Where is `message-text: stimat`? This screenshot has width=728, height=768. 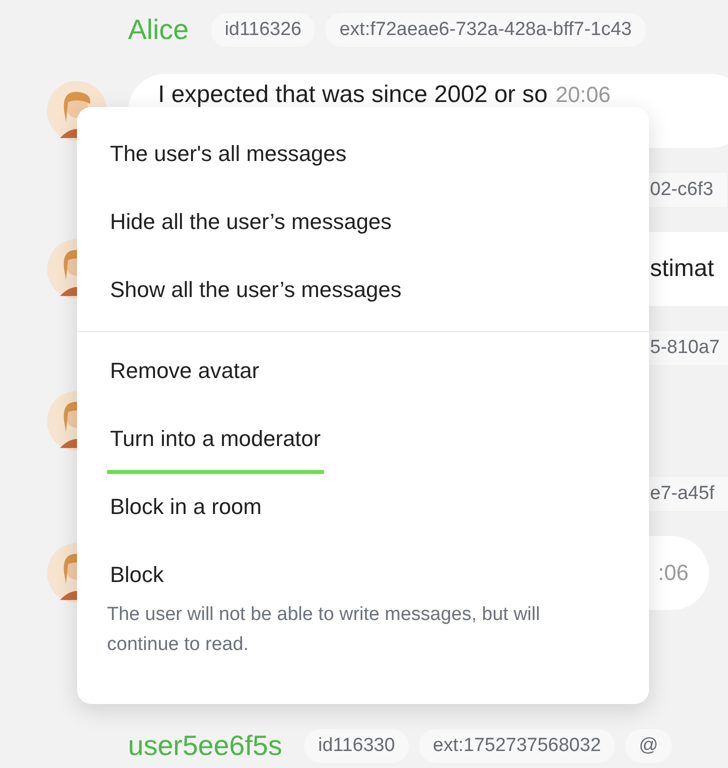
message-text: stimat is located at coordinates (682, 269).